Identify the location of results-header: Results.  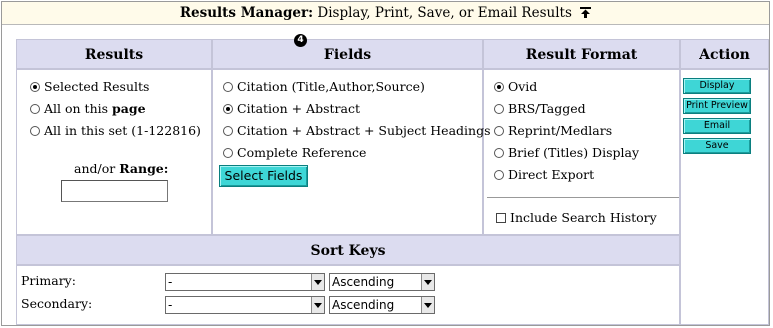
(114, 54).